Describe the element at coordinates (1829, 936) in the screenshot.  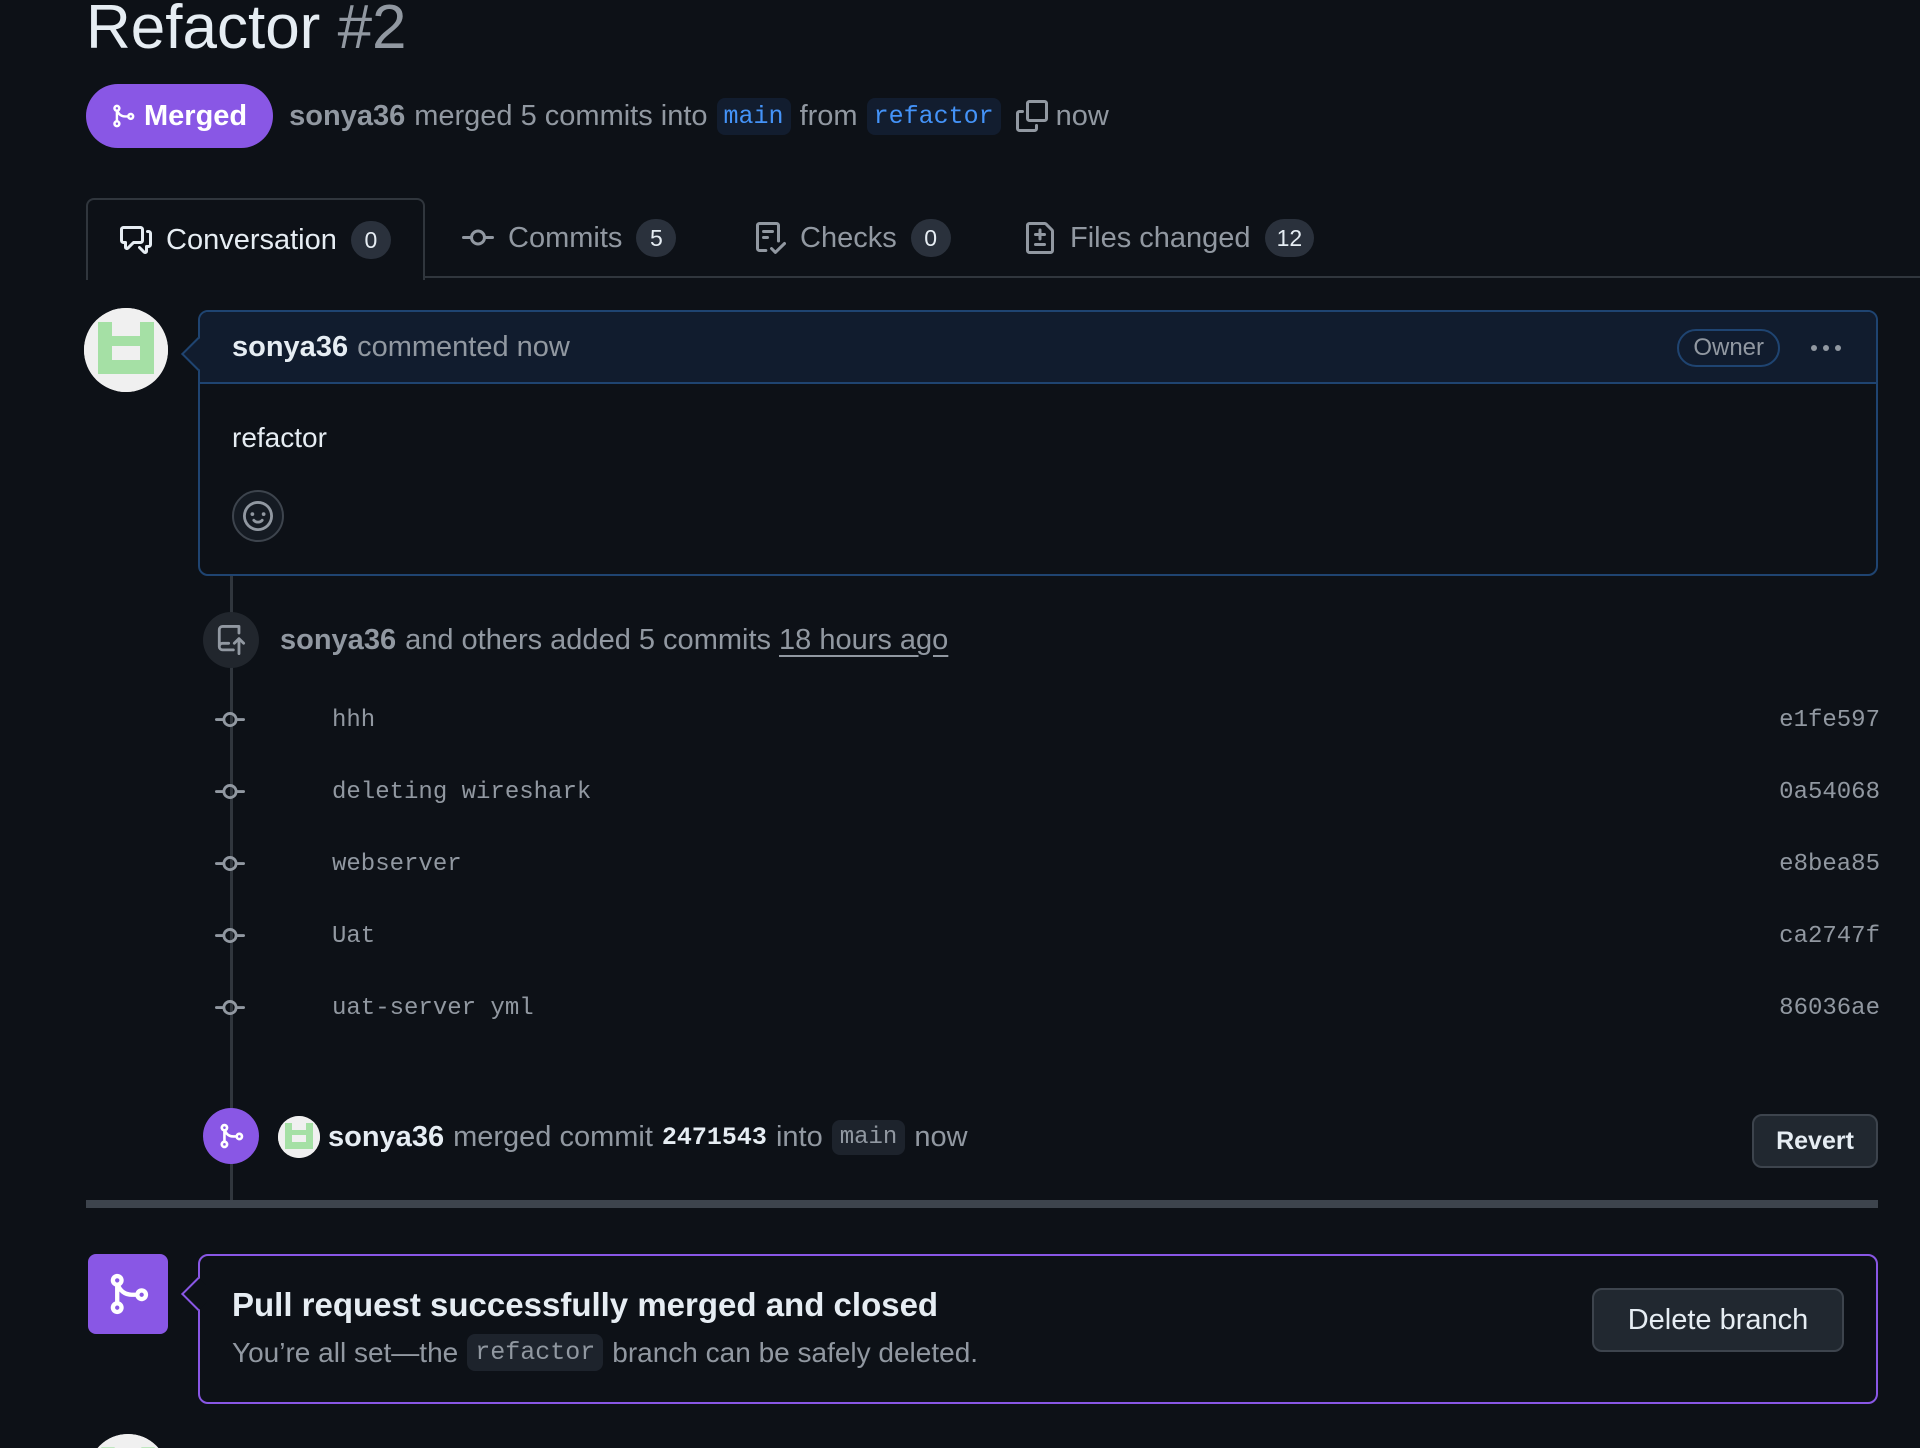
I see `commit-sha: ca2747f` at that location.